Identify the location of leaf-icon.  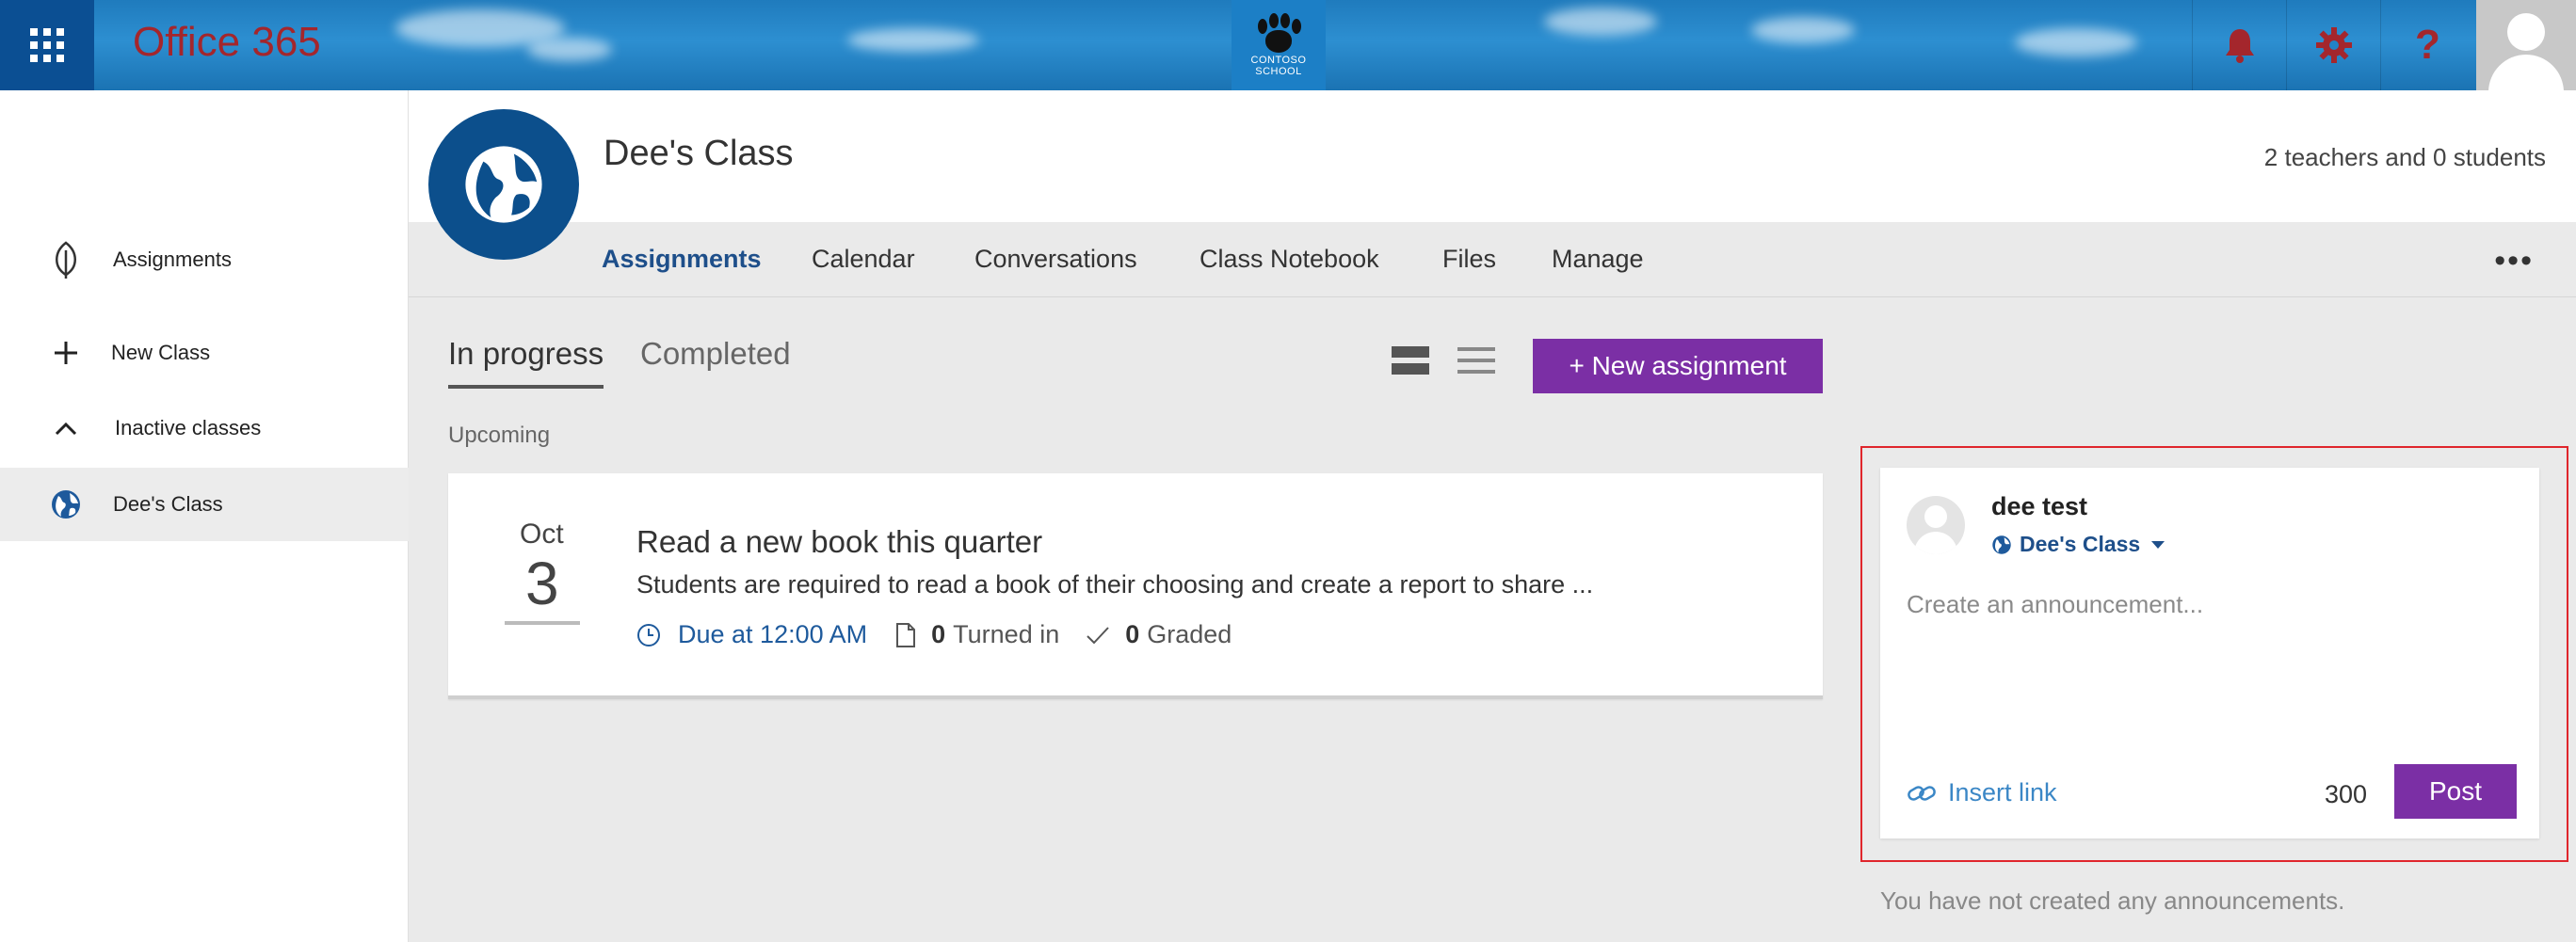
(66, 260).